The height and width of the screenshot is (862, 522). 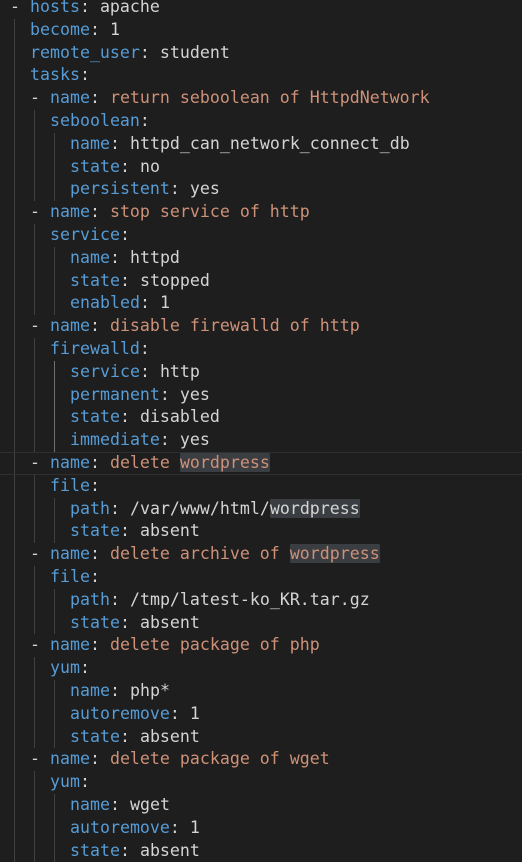 I want to click on value-text: /tmp/latest-ko_KR.tar.gz, so click(x=249, y=599).